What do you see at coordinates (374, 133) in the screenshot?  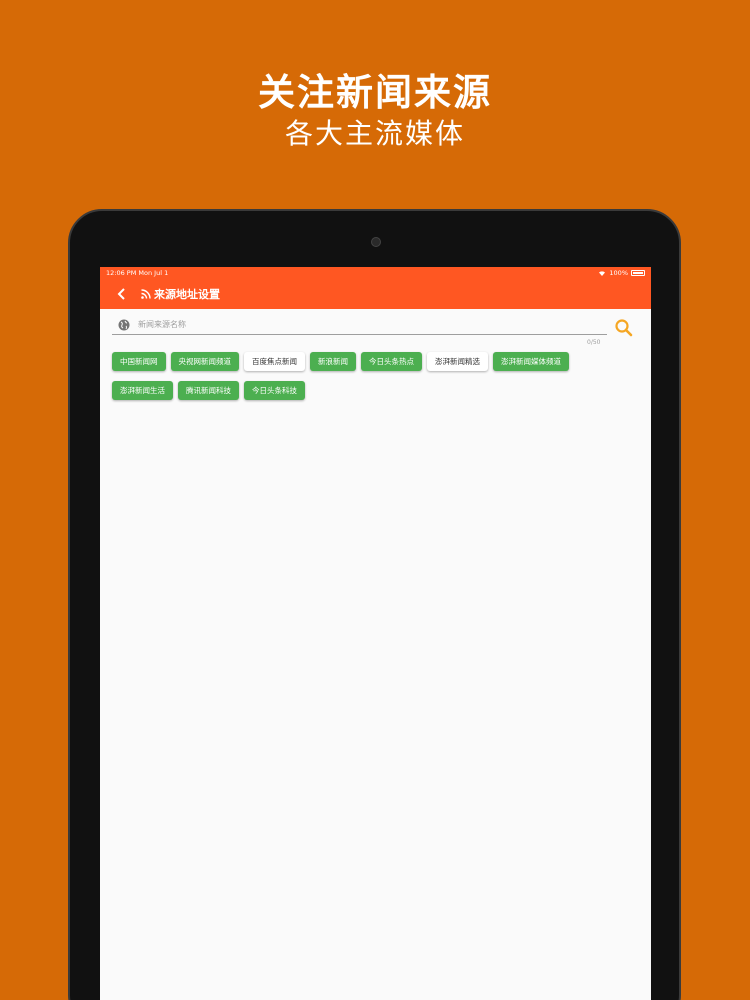 I see `promo-subtitle: 各大主流媒体` at bounding box center [374, 133].